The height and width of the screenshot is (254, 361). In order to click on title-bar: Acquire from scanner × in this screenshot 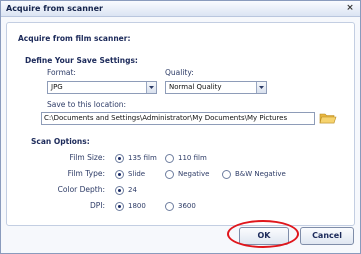, I will do `click(180, 9)`.